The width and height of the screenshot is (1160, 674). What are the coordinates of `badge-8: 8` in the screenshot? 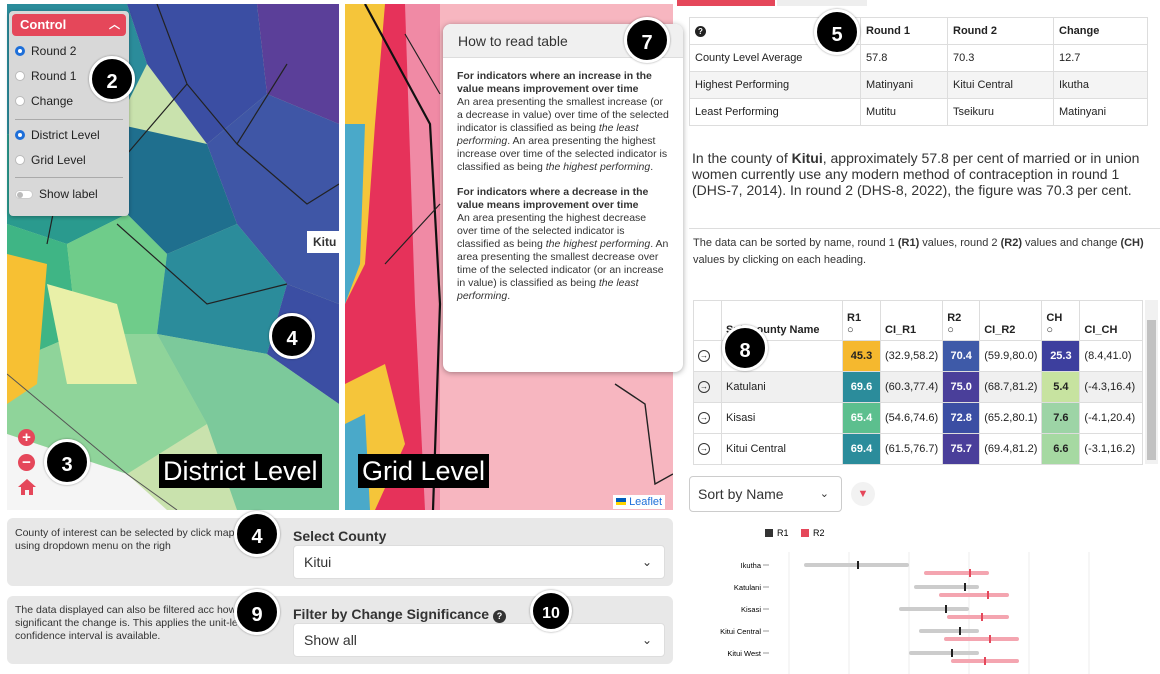 It's located at (745, 348).